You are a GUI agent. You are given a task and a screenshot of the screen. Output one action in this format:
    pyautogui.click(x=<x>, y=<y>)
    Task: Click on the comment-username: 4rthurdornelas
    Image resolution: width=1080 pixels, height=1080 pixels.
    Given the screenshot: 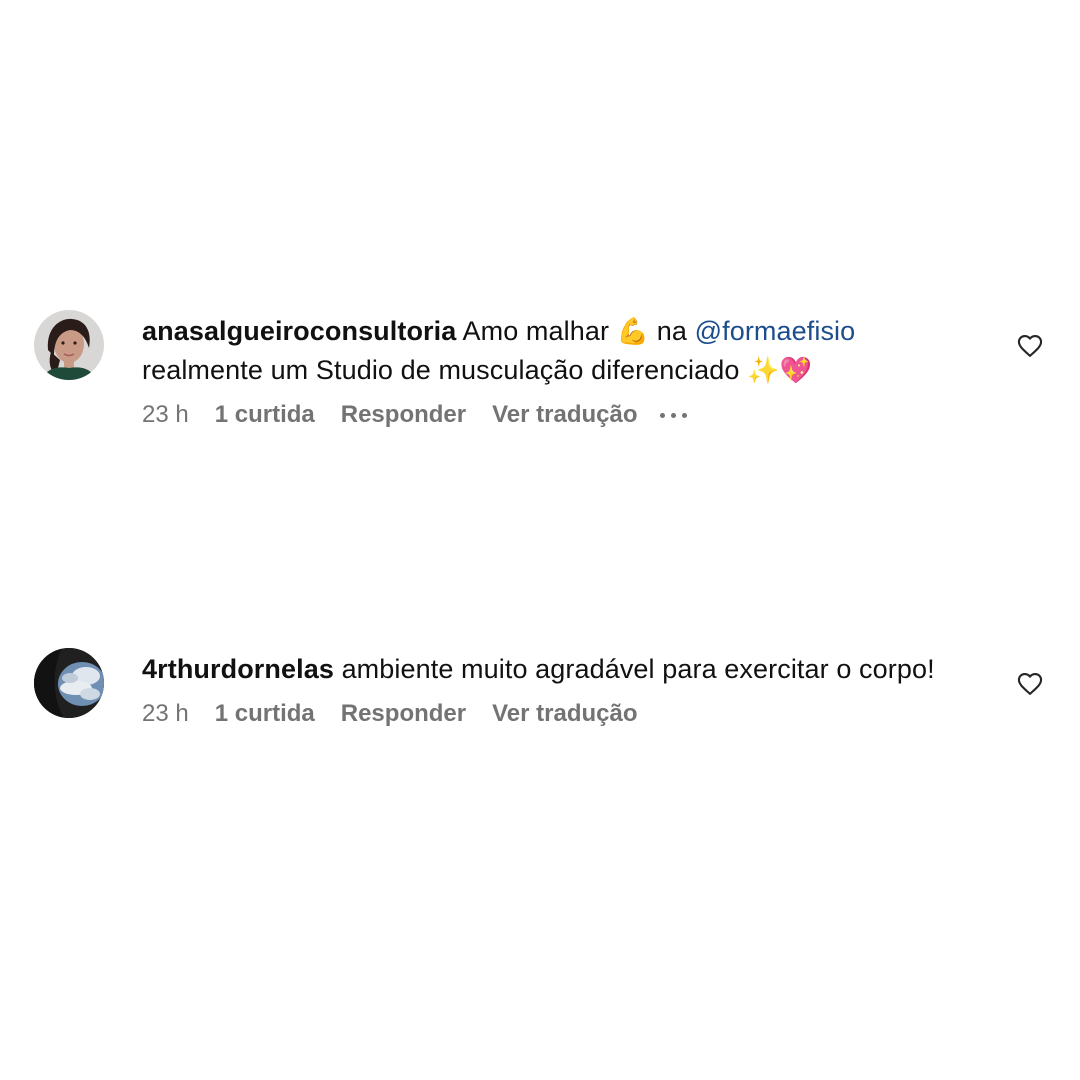 What is the action you would take?
    pyautogui.click(x=238, y=669)
    